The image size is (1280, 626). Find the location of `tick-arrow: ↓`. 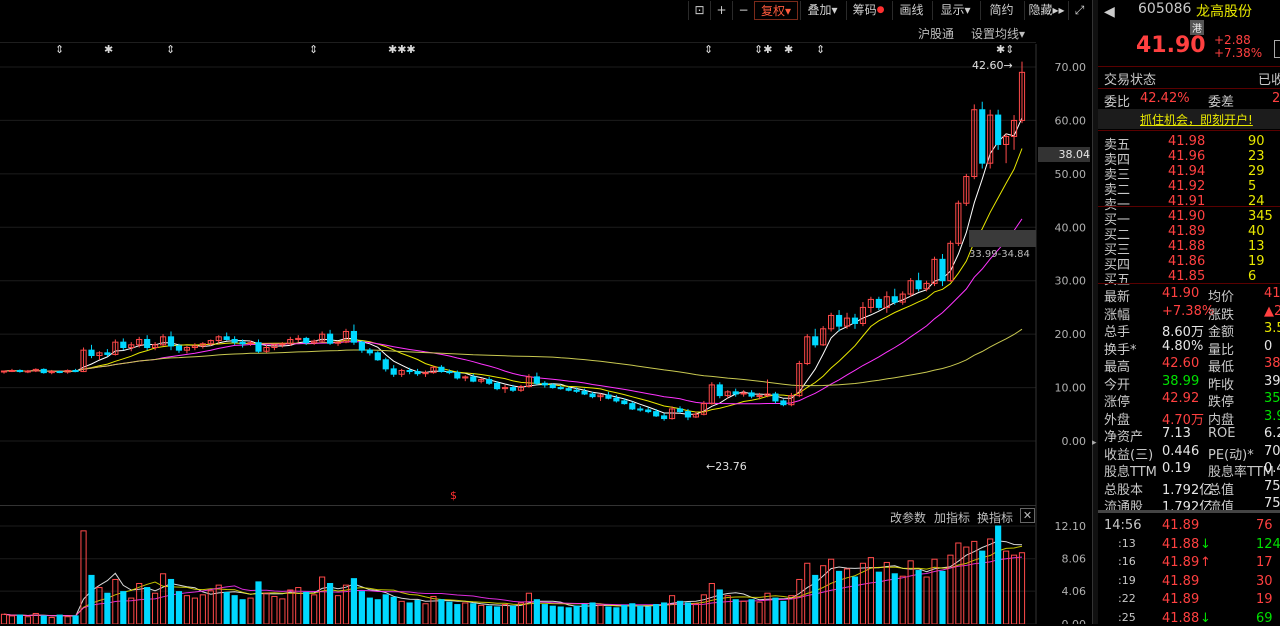

tick-arrow: ↓ is located at coordinates (1205, 618).